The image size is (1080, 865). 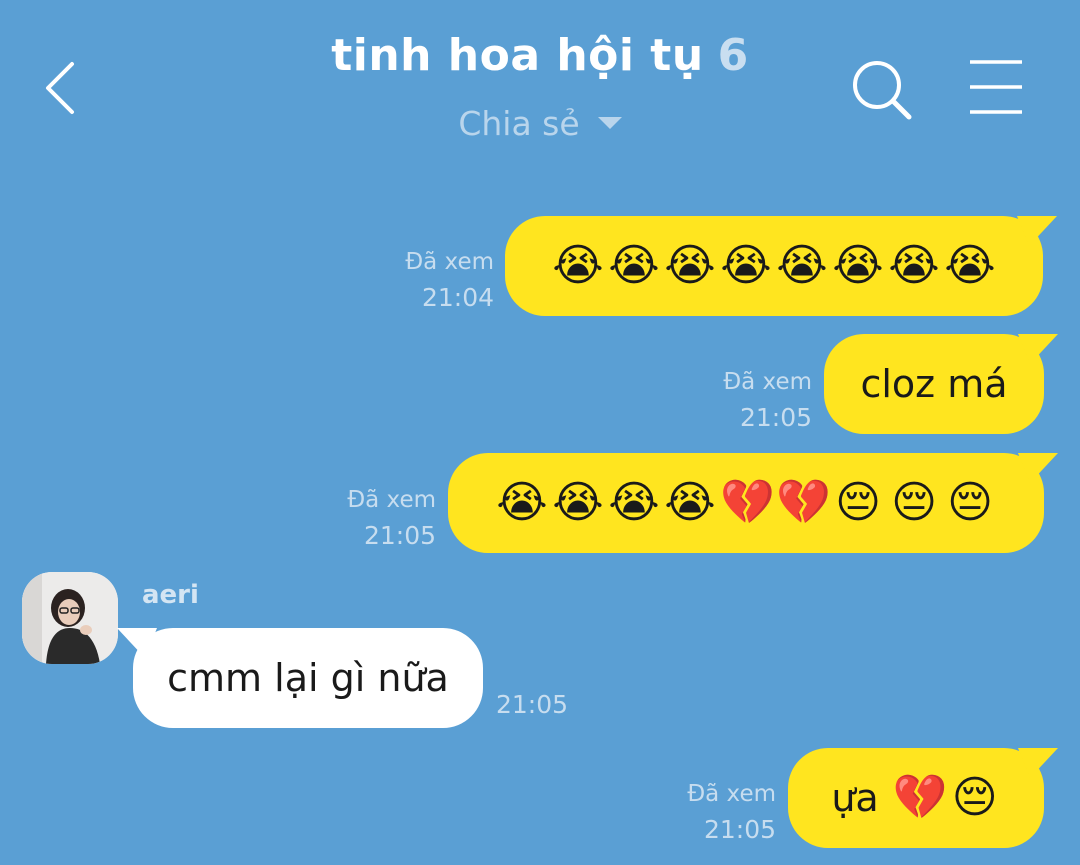 What do you see at coordinates (170, 595) in the screenshot?
I see `sender-name: aeri` at bounding box center [170, 595].